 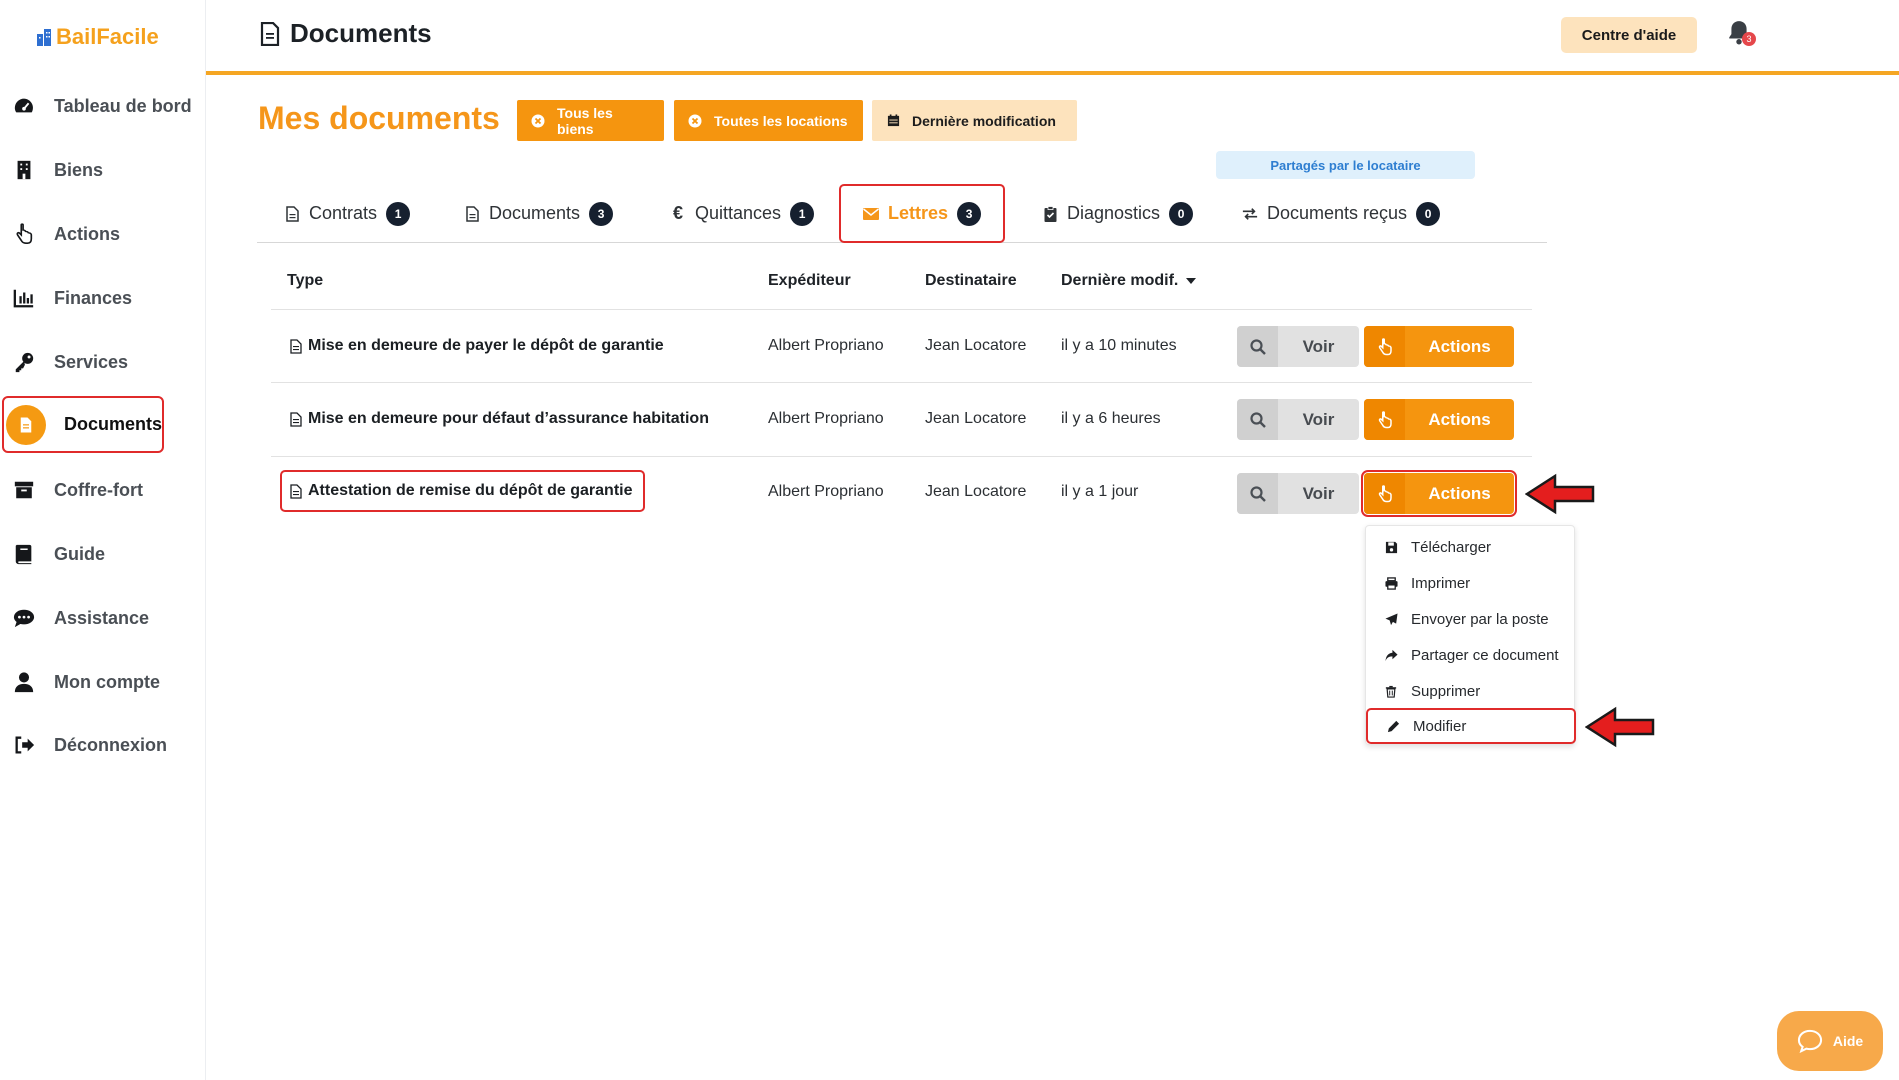 I want to click on sidebar-item-tableau-de-bord: Tableau de bord, so click(x=102, y=106).